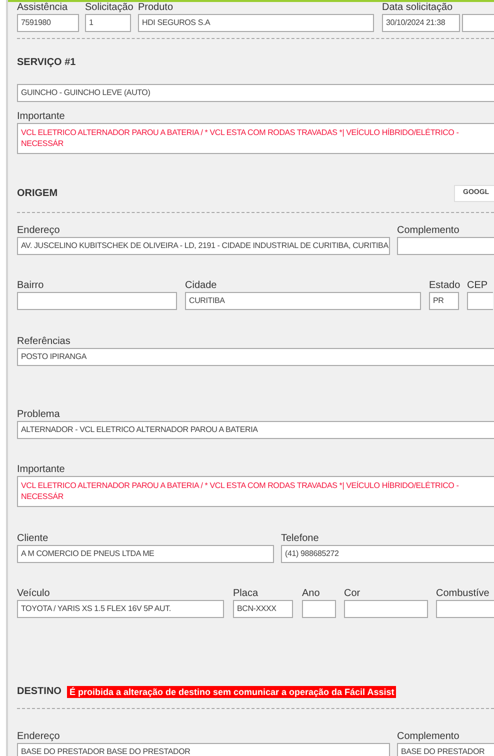  What do you see at coordinates (203, 749) in the screenshot?
I see `input-field: BASE DO PRESTADOR BASE DO PRESTADOR` at bounding box center [203, 749].